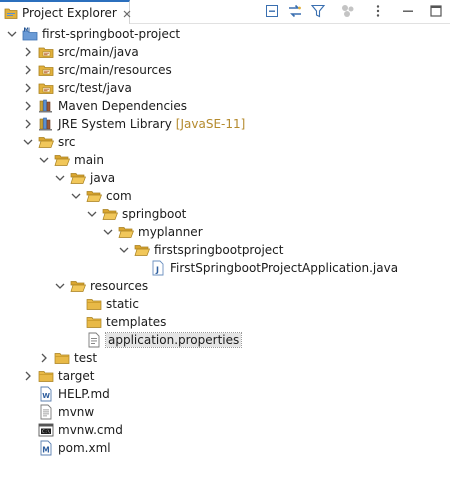  I want to click on tree-item-label: application.properties, so click(173, 340).